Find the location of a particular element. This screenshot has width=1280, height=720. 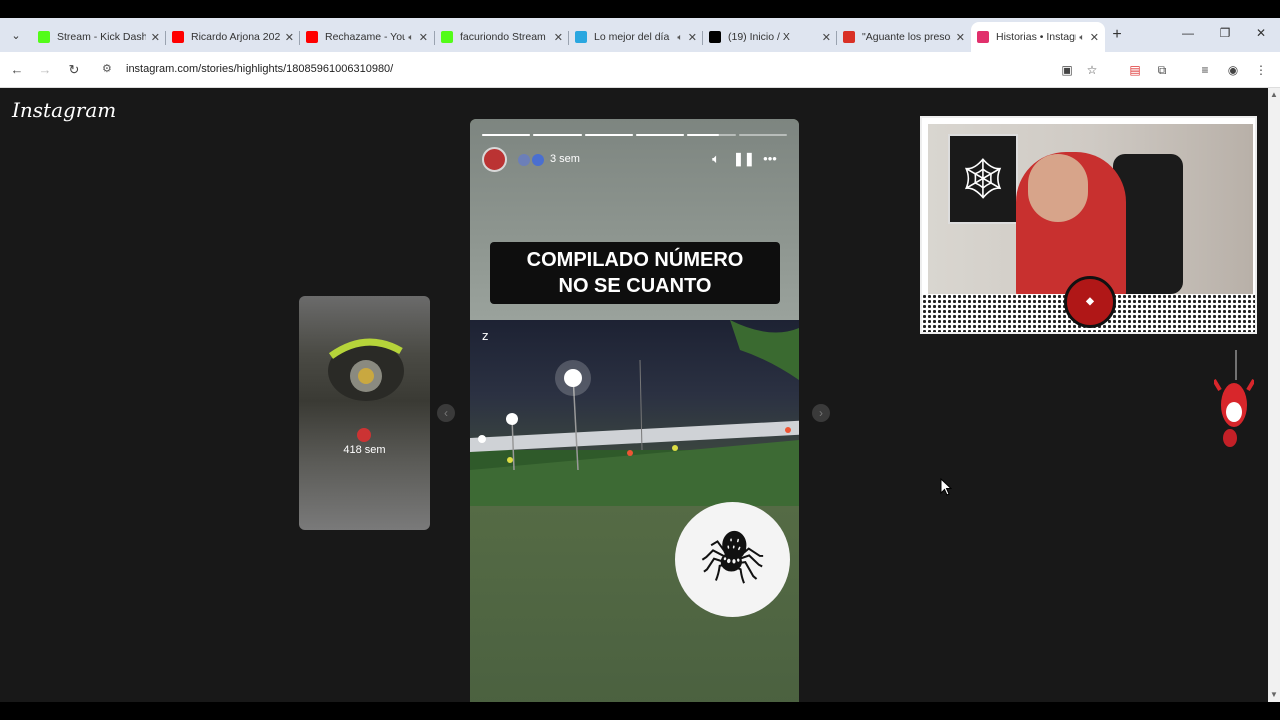

spiderman-decoration is located at coordinates (1234, 398).